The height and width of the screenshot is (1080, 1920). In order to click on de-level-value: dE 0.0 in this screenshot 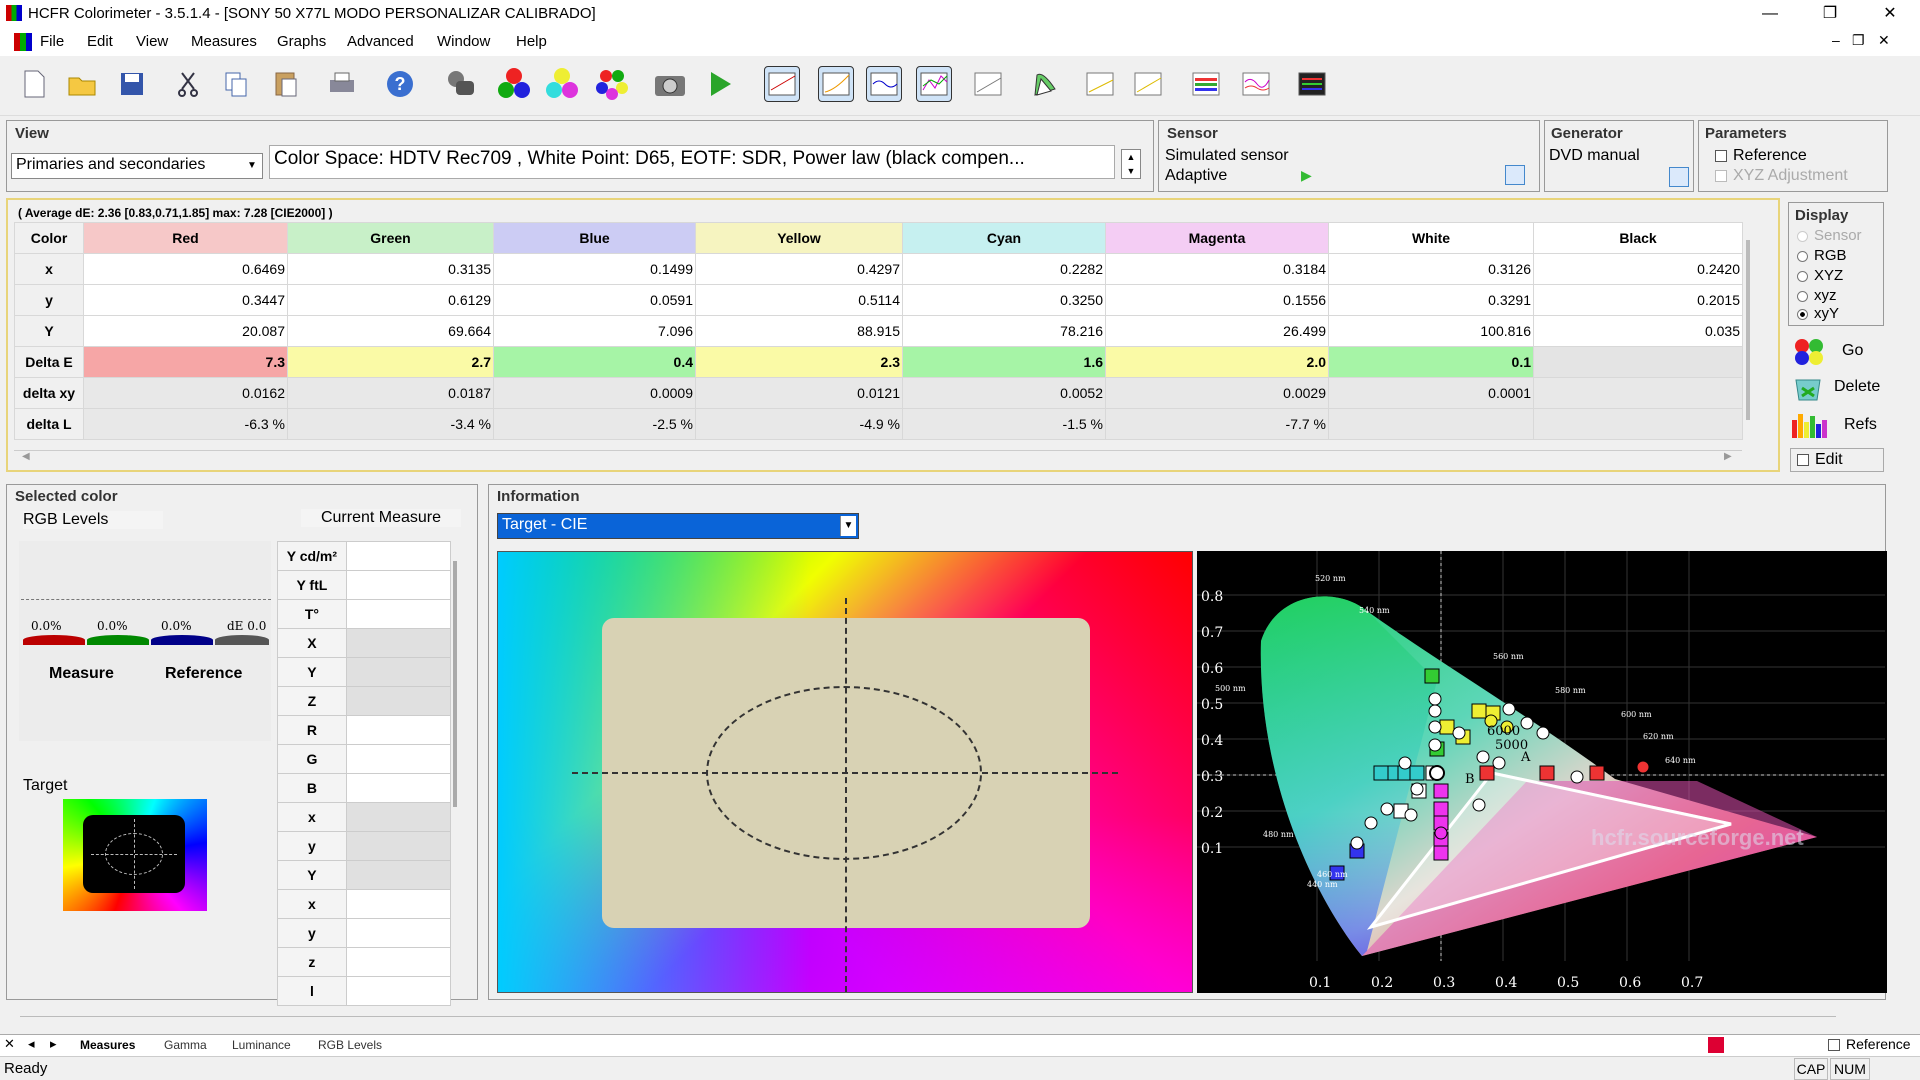, I will do `click(247, 626)`.